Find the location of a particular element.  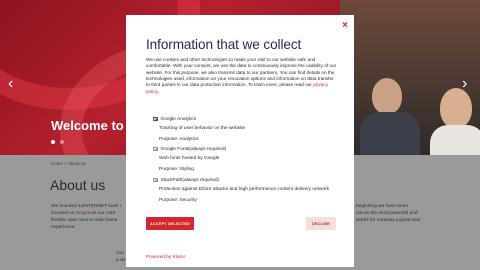

service-name: Google Analytics is located at coordinates (178, 119).